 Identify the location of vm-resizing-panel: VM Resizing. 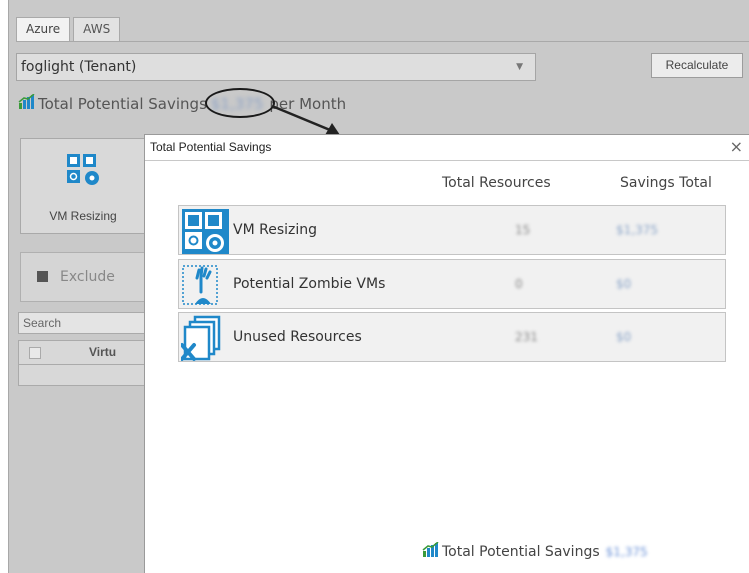
(83, 186).